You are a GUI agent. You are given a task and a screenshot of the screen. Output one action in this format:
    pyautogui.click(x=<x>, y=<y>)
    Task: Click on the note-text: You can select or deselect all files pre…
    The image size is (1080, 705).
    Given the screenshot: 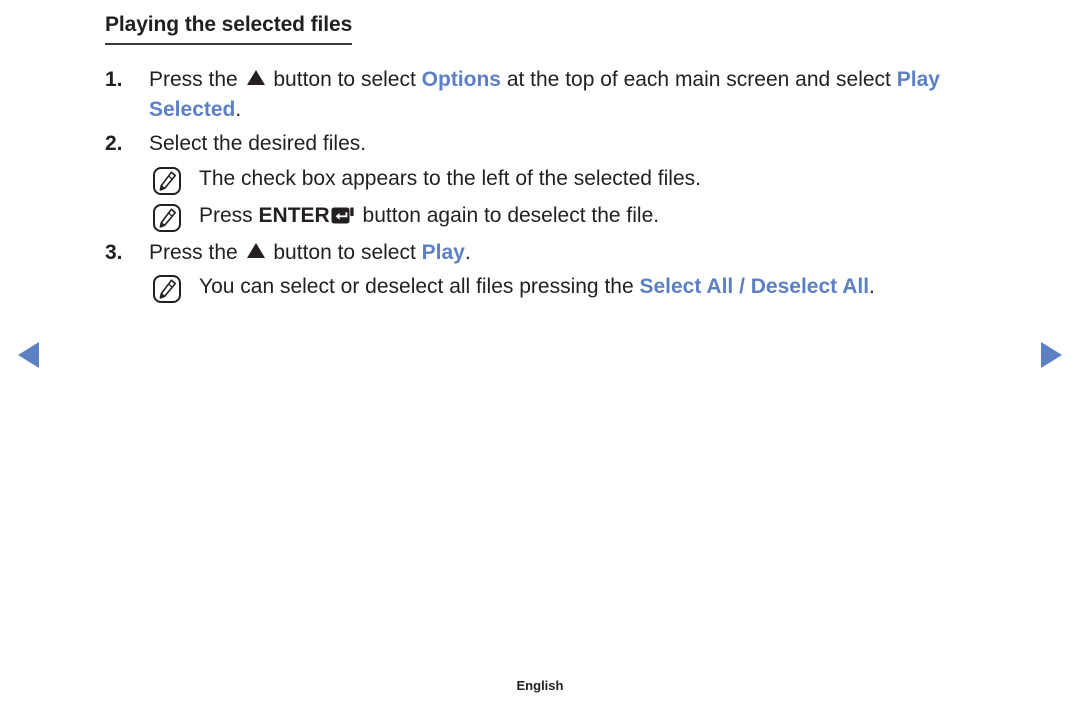 What is the action you would take?
    pyautogui.click(x=609, y=287)
    